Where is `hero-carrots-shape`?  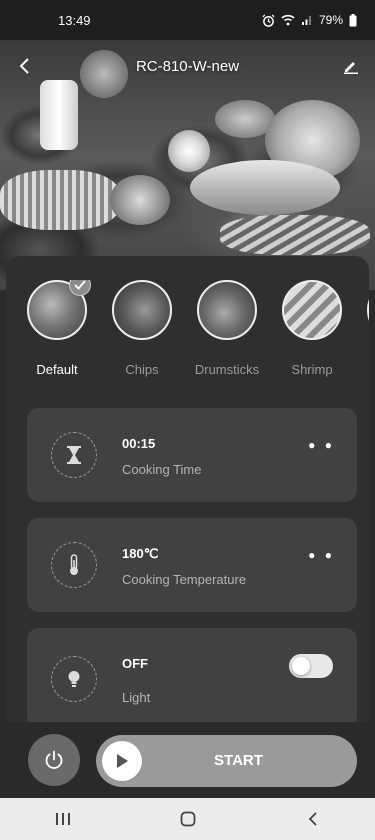 hero-carrots-shape is located at coordinates (295, 235).